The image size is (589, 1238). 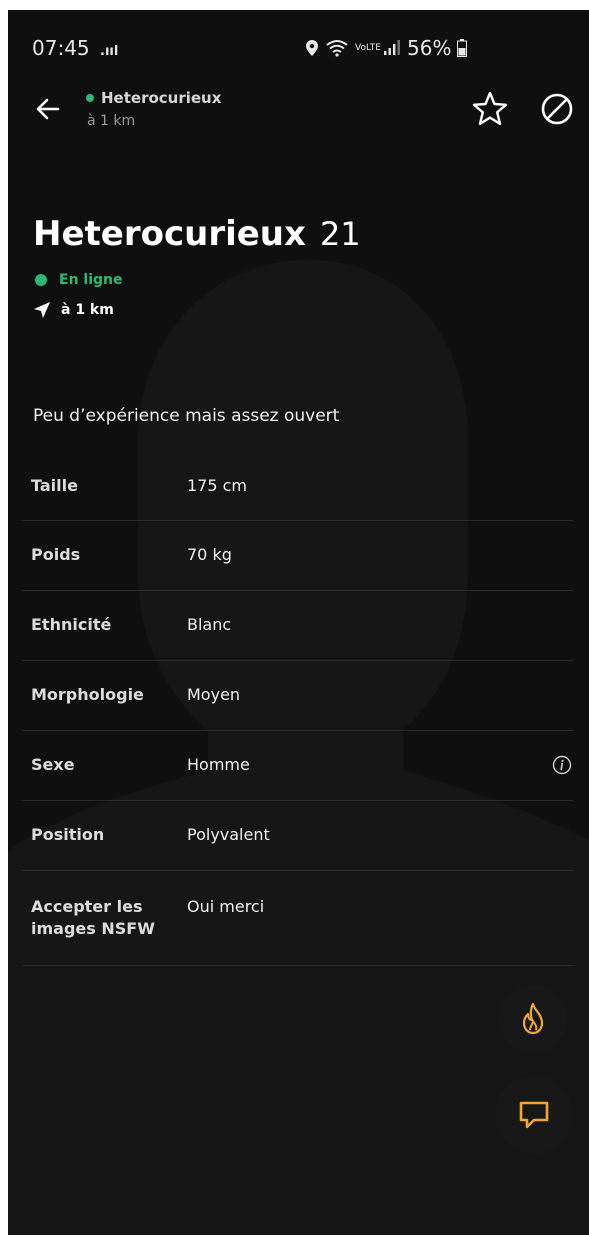 What do you see at coordinates (297, 696) in the screenshot?
I see `detail-row-body-type: Morphologie Moyen` at bounding box center [297, 696].